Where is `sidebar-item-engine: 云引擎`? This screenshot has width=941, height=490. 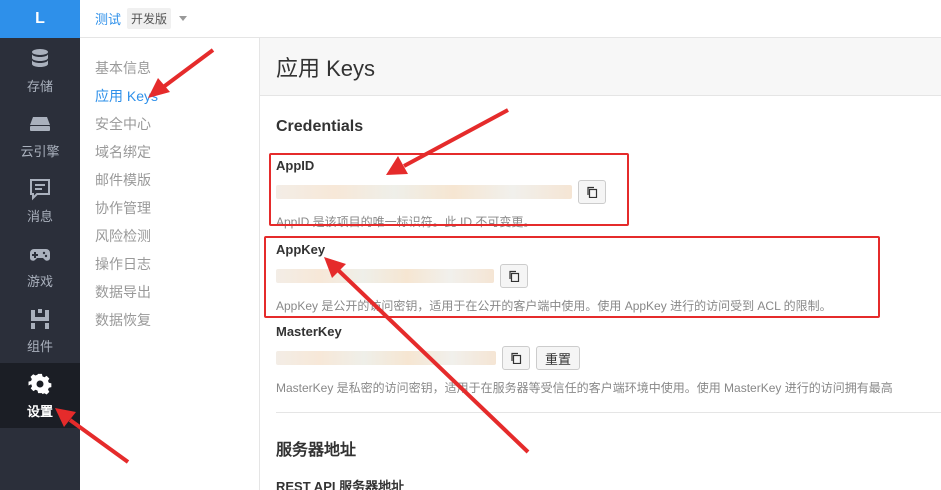 sidebar-item-engine: 云引擎 is located at coordinates (40, 135).